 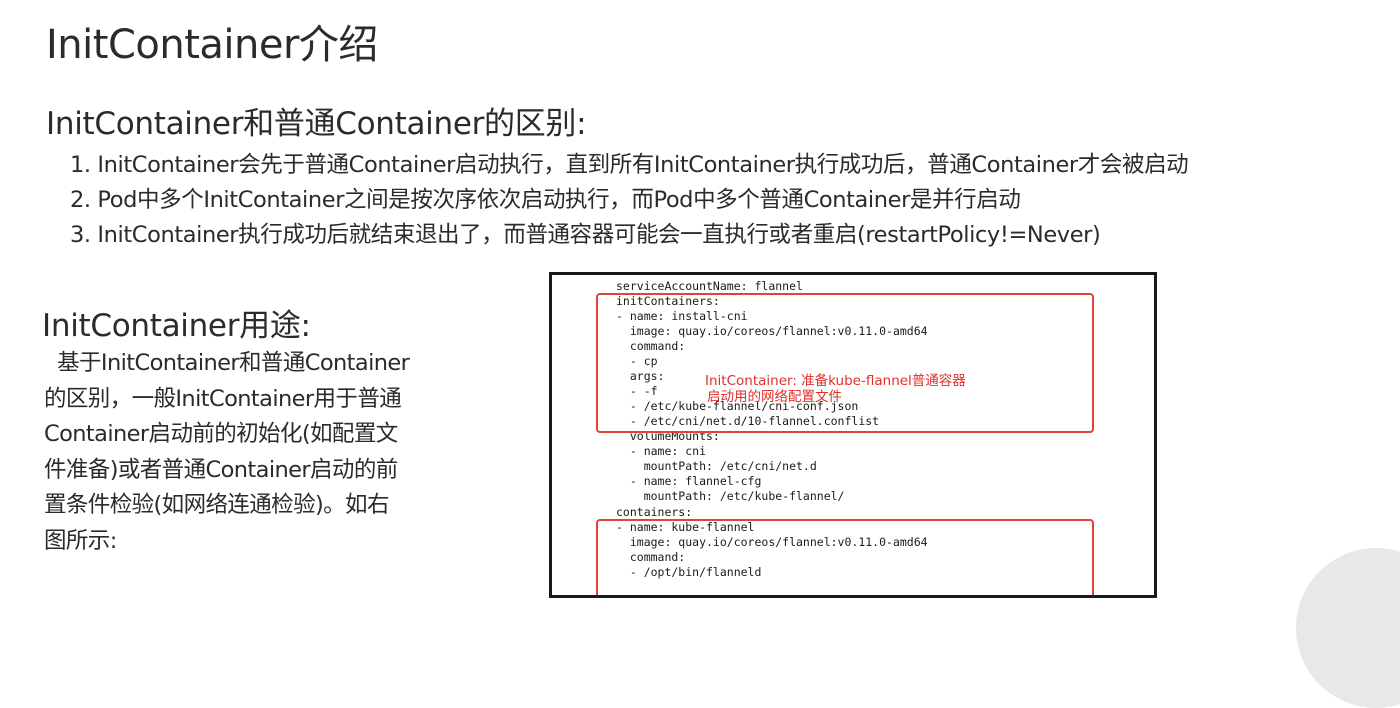 What do you see at coordinates (227, 363) in the screenshot?
I see `usage-line: 基于InitContainer和普通Container` at bounding box center [227, 363].